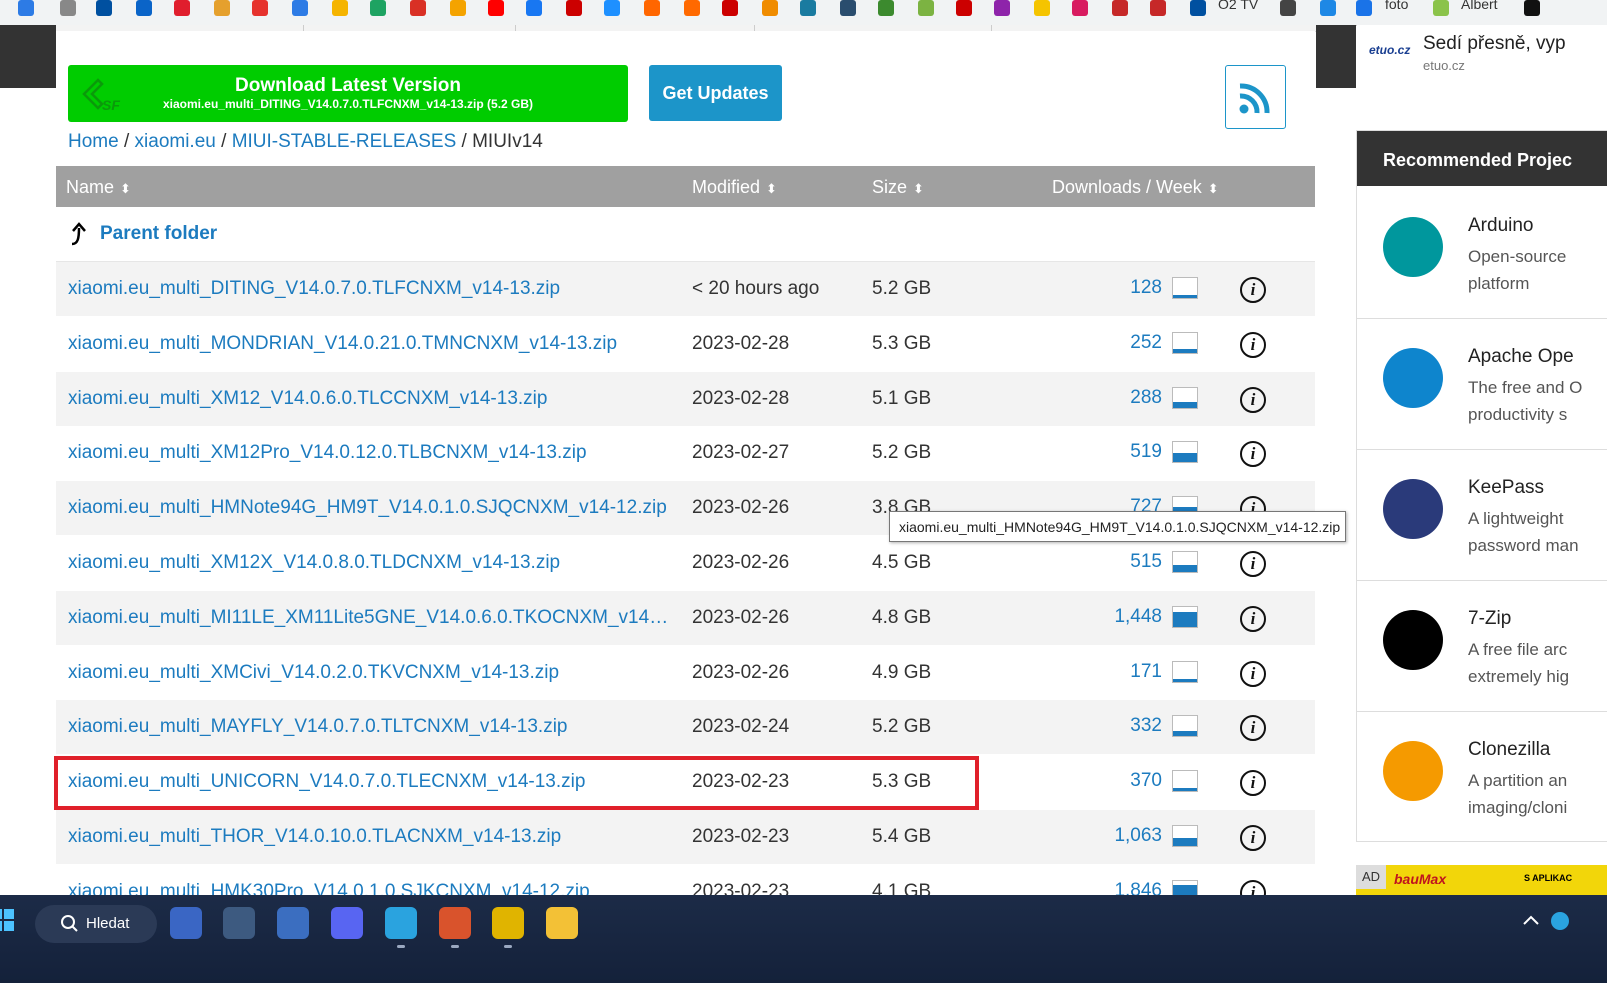  What do you see at coordinates (898, 187) in the screenshot?
I see `column-header-size: Size ⬍` at bounding box center [898, 187].